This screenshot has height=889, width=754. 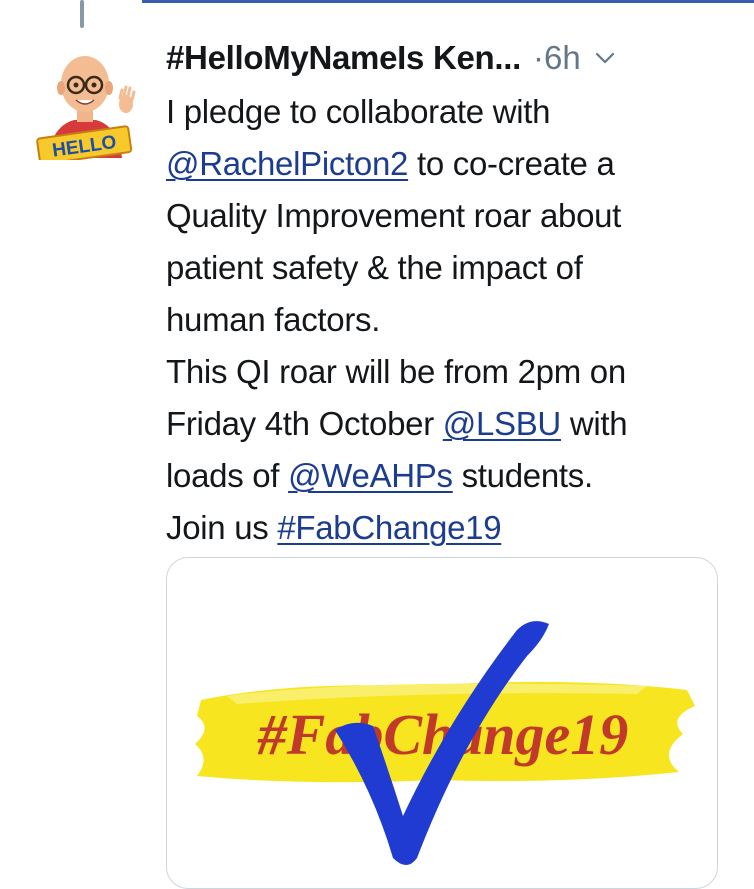 I want to click on tweet-line-4: patient safety & the impact of, so click(x=374, y=267).